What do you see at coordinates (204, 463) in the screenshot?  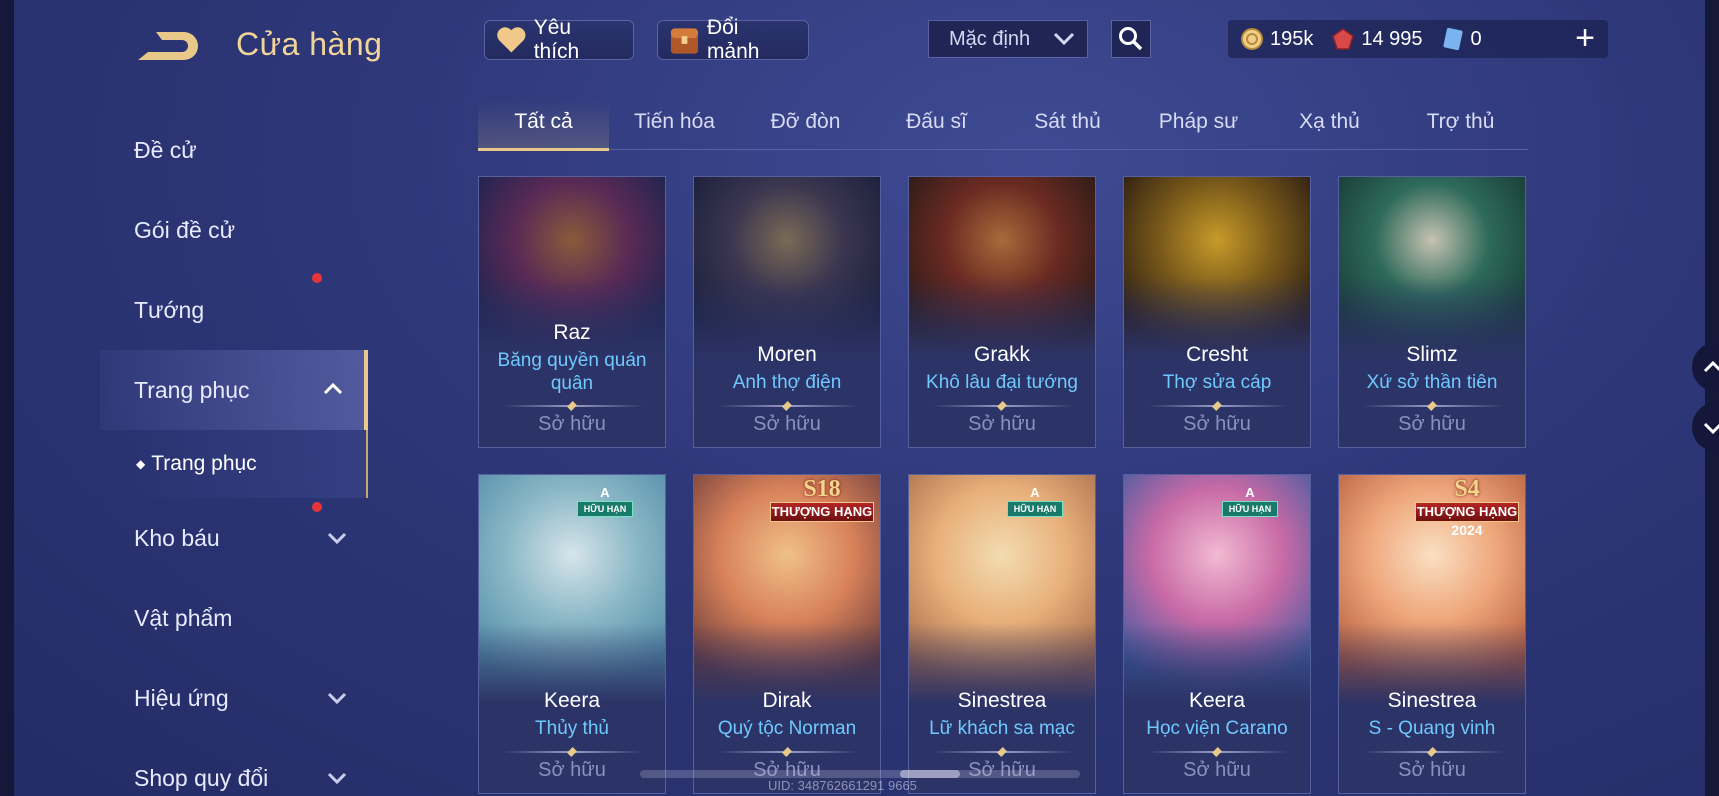 I see `sidebar-subitem-label: Trang phục` at bounding box center [204, 463].